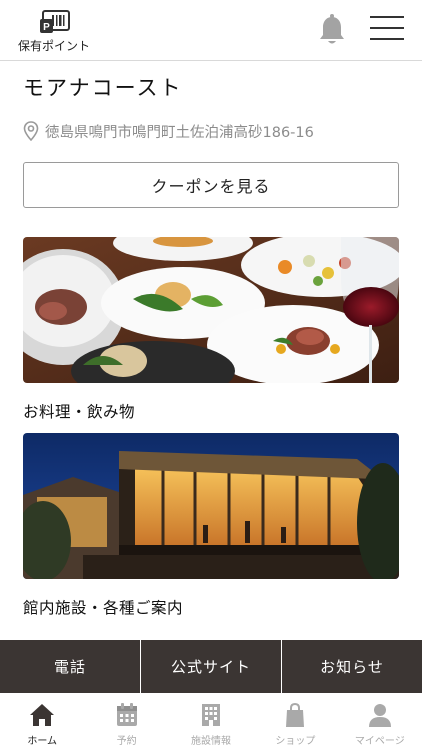  What do you see at coordinates (42, 741) in the screenshot?
I see `tab-label: ホーム` at bounding box center [42, 741].